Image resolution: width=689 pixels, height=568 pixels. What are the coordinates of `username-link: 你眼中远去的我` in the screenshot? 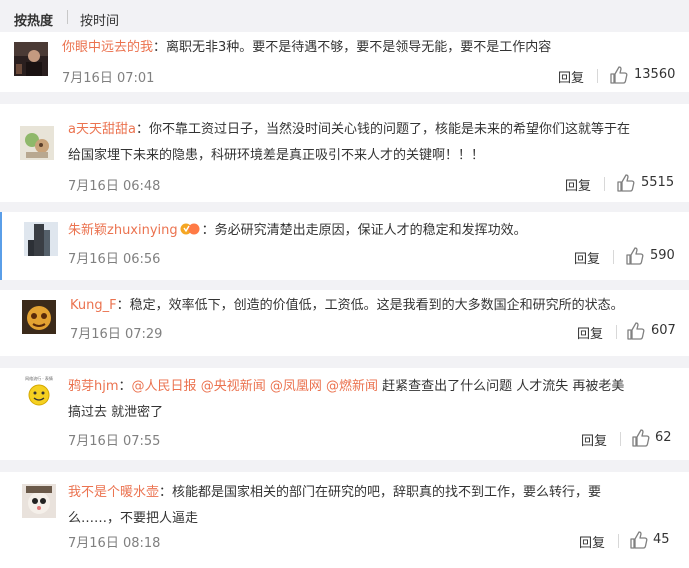 It's located at (107, 47).